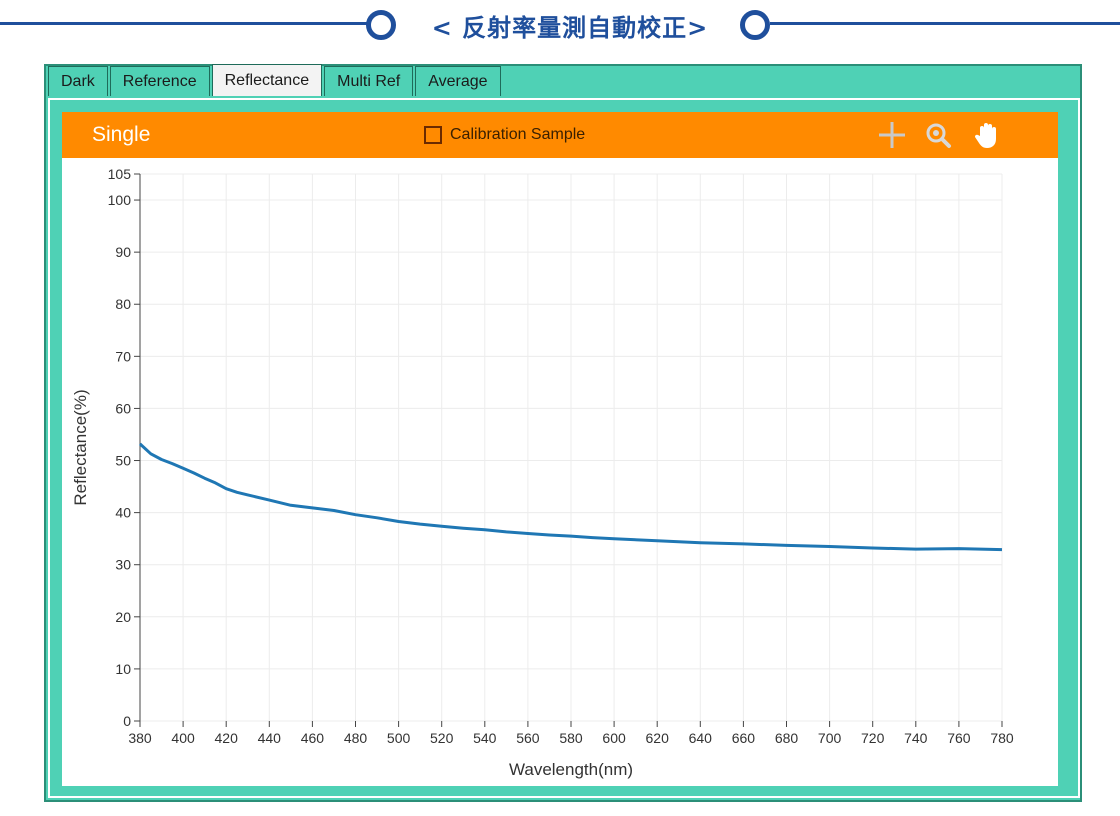 This screenshot has height=816, width=1120. What do you see at coordinates (442, 738) in the screenshot?
I see `x-tick-label: 520` at bounding box center [442, 738].